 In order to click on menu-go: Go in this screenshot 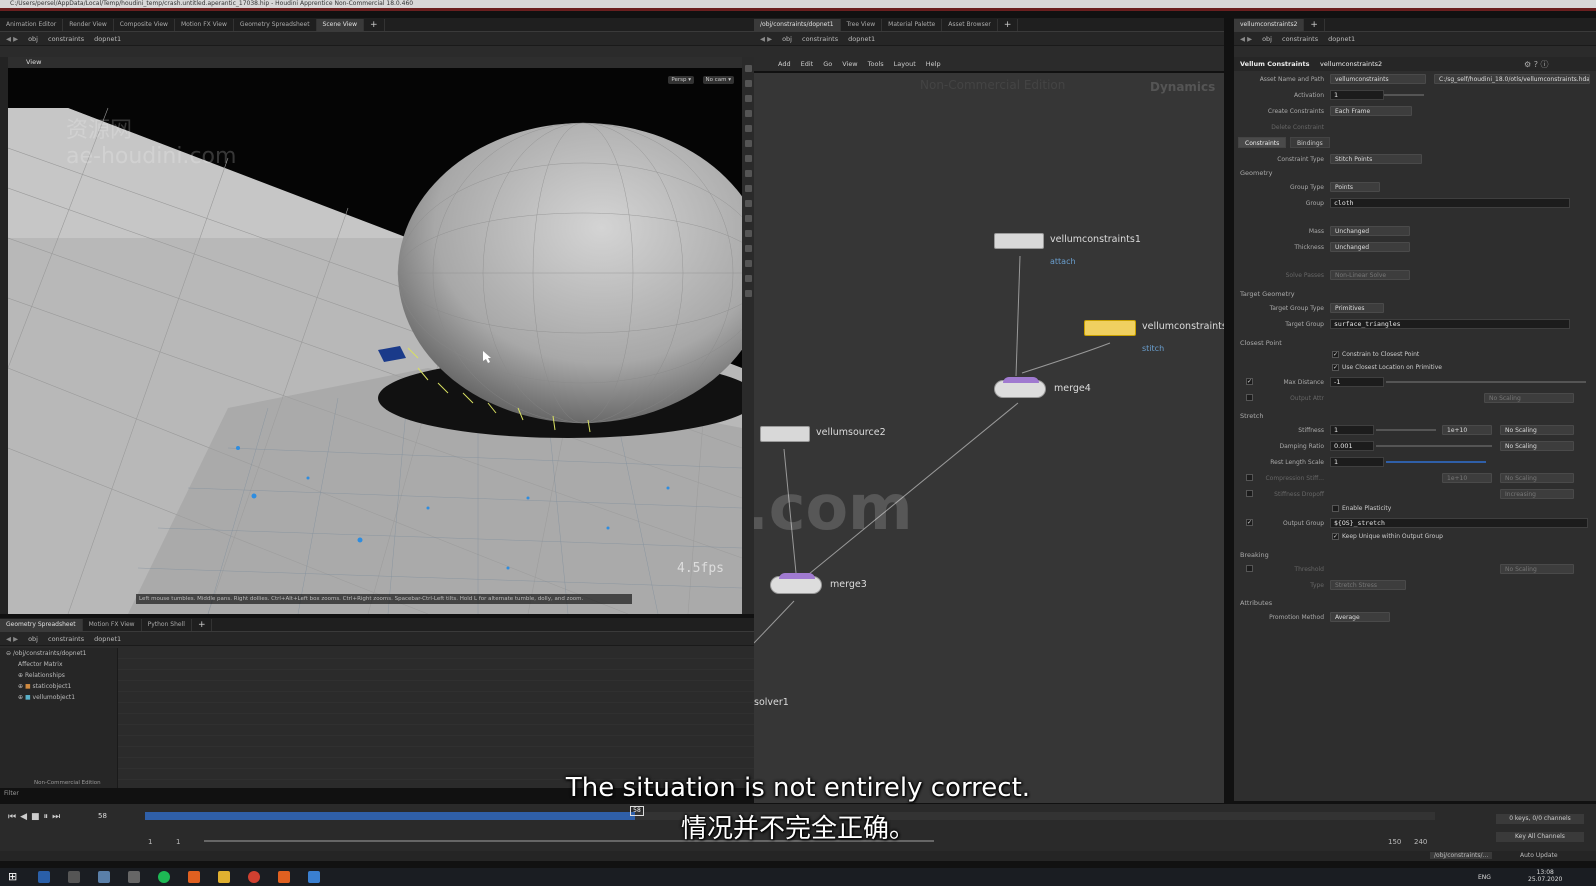, I will do `click(827, 64)`.